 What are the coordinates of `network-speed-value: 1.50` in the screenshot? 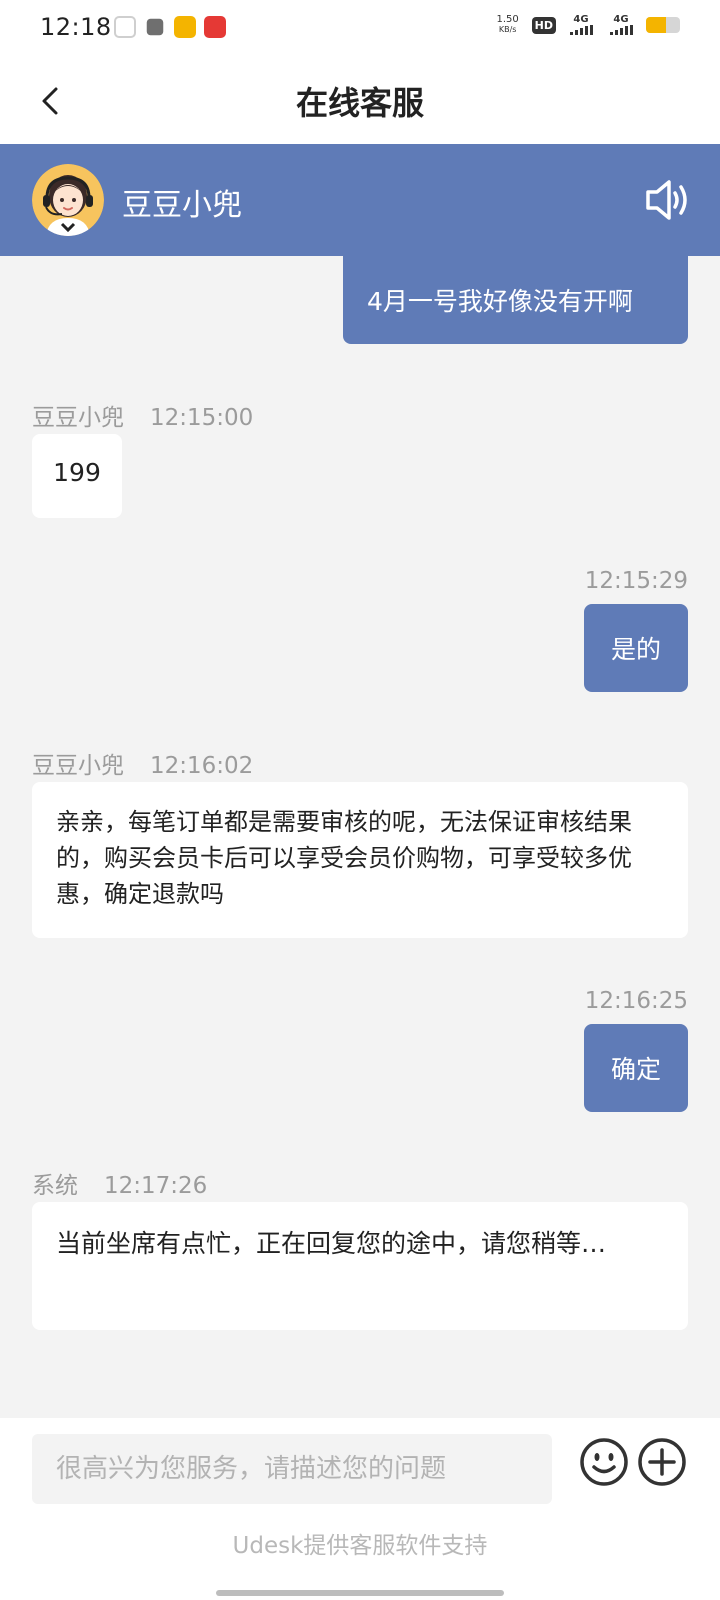 It's located at (507, 19).